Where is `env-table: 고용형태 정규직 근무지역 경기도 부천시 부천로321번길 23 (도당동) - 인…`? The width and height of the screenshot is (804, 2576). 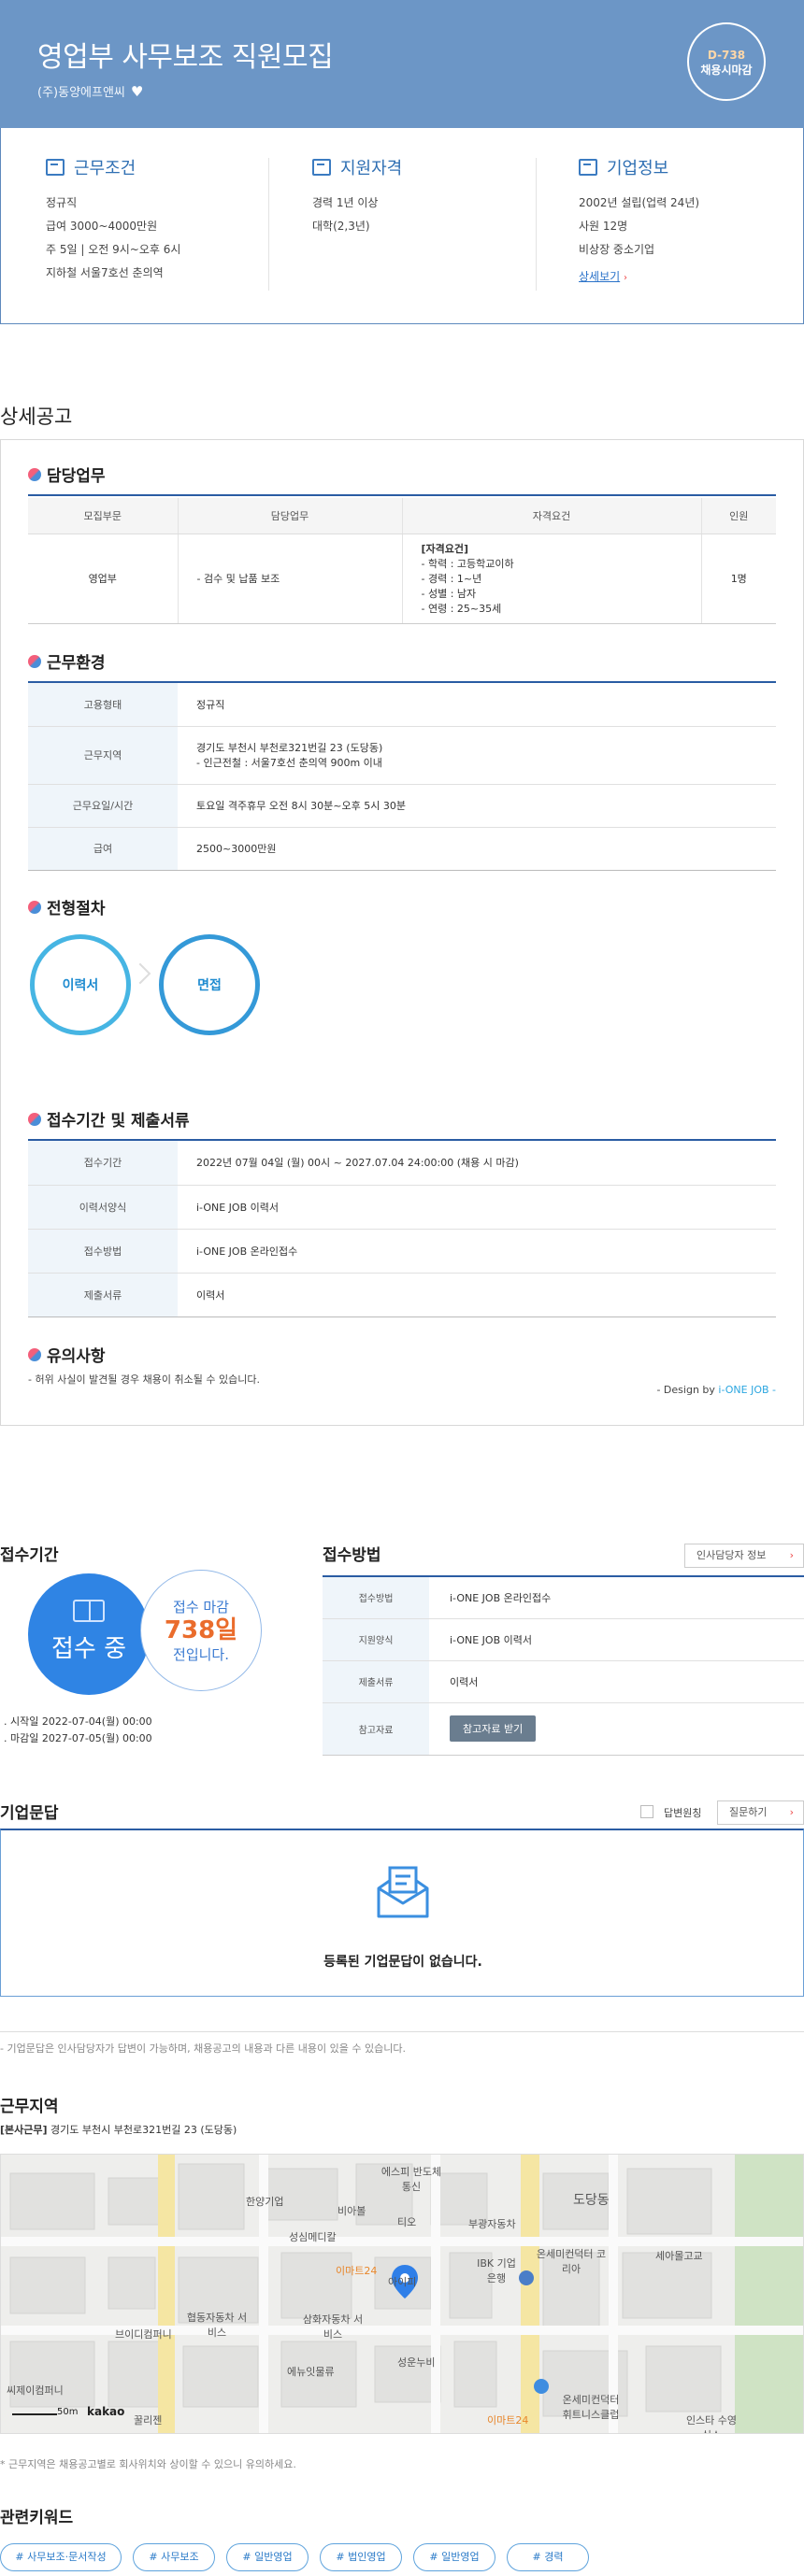
env-table: 고용형태 정규직 근무지역 경기도 부천시 부천로321번길 23 (도당동) - 인… is located at coordinates (402, 777).